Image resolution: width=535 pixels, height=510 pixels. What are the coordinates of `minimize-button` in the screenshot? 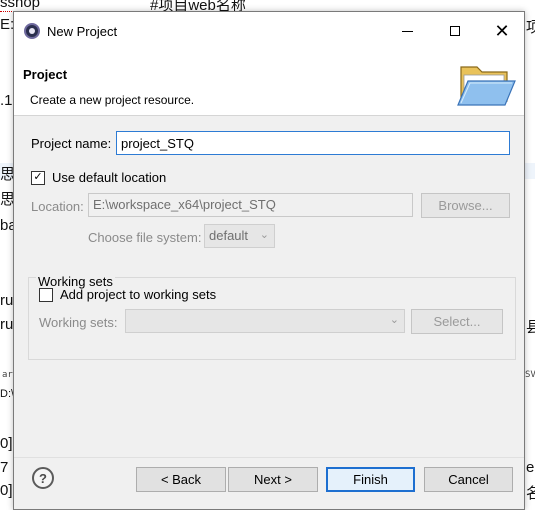 It's located at (407, 31).